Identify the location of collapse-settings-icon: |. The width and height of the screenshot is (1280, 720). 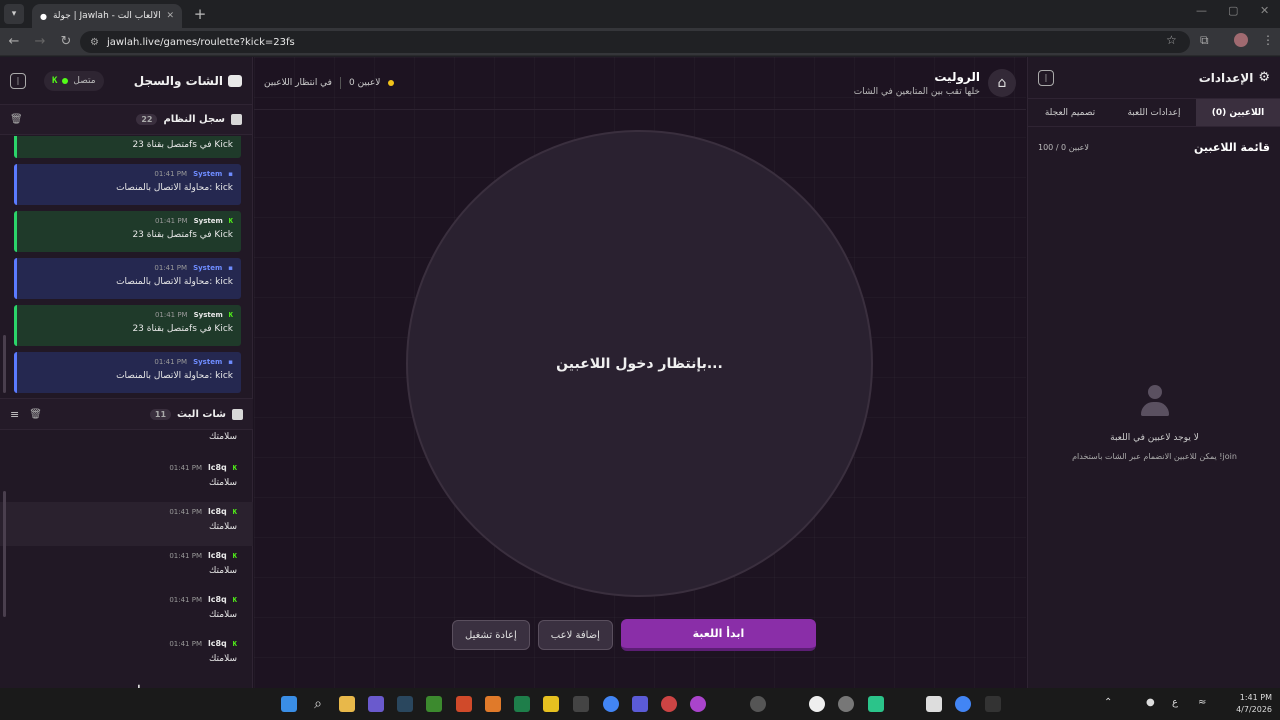
(1046, 77).